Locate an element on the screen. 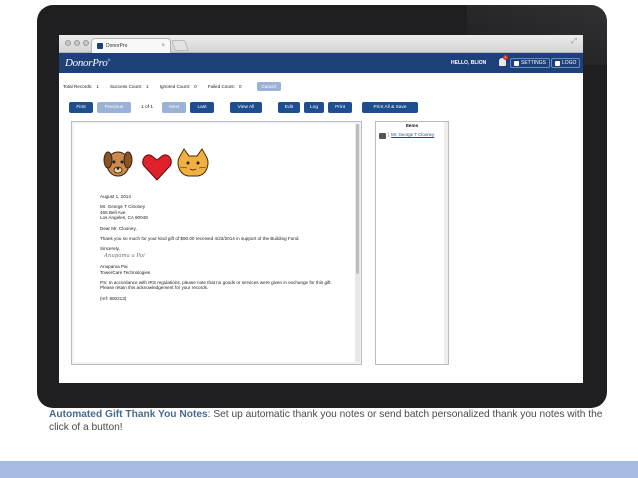  user-greeting: HELLO, BLION is located at coordinates (469, 63).